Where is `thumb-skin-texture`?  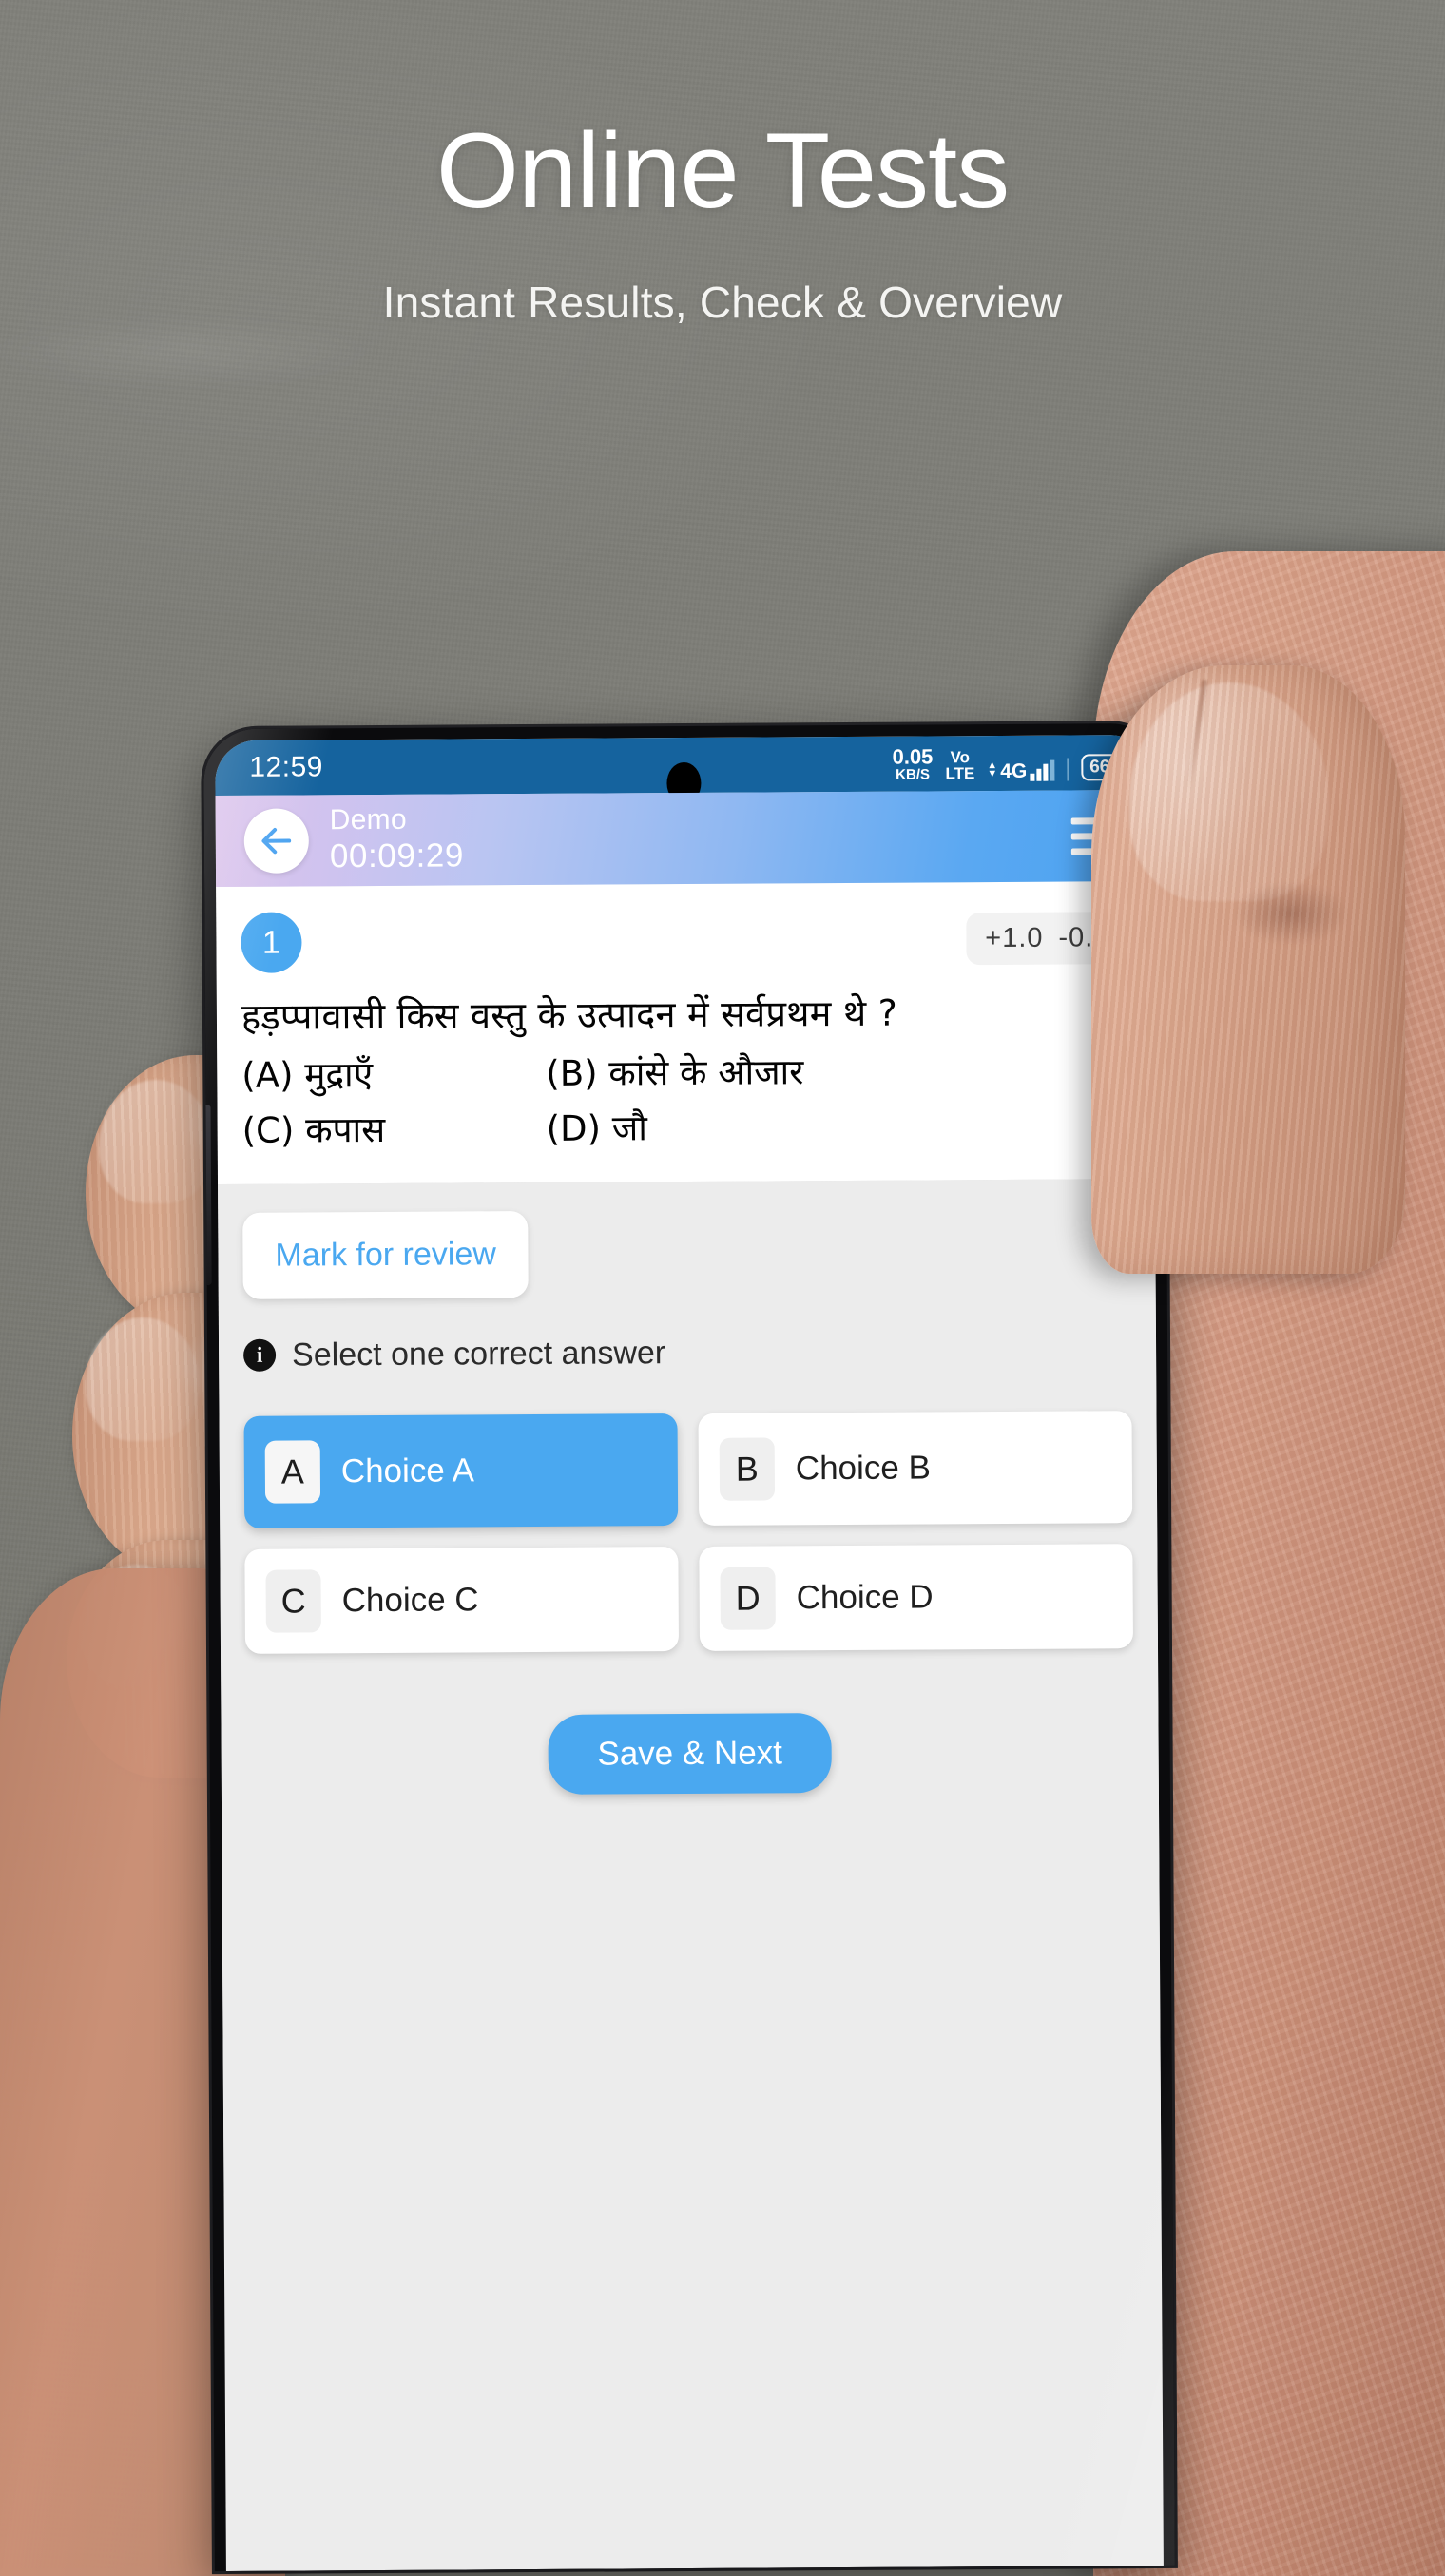 thumb-skin-texture is located at coordinates (1248, 970).